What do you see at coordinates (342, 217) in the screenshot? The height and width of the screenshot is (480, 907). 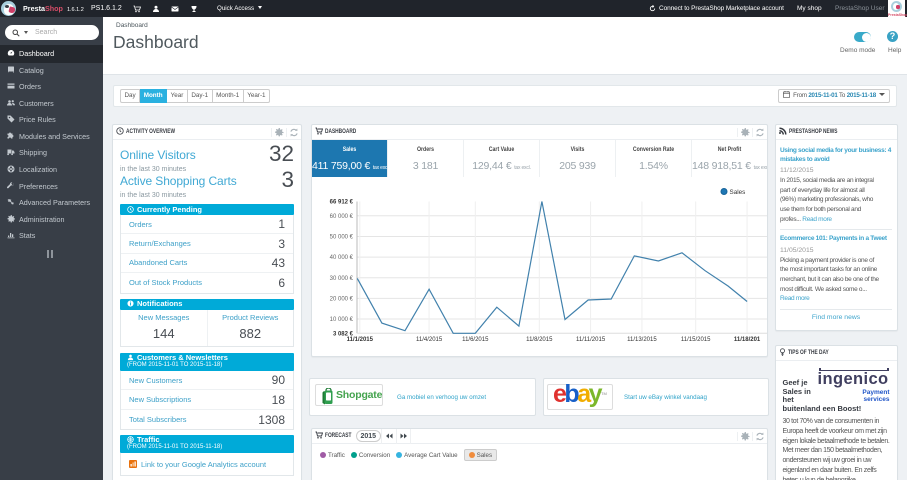 I see `svg-text: 60 000 €` at bounding box center [342, 217].